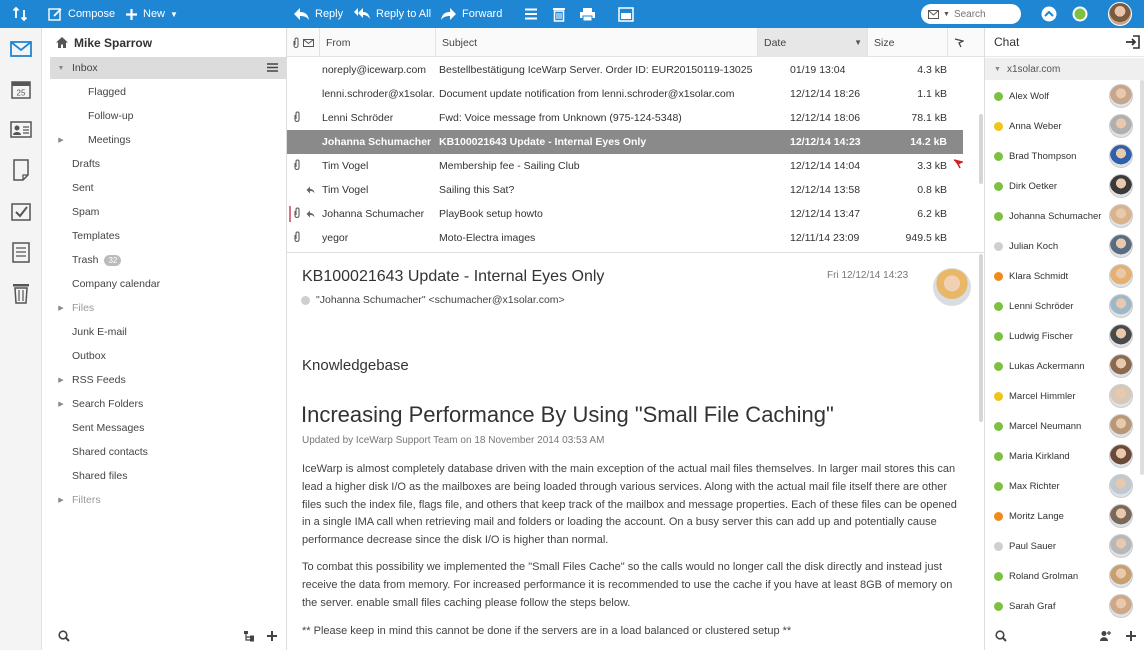 The height and width of the screenshot is (650, 1144). I want to click on notes-icon, so click(21, 170).